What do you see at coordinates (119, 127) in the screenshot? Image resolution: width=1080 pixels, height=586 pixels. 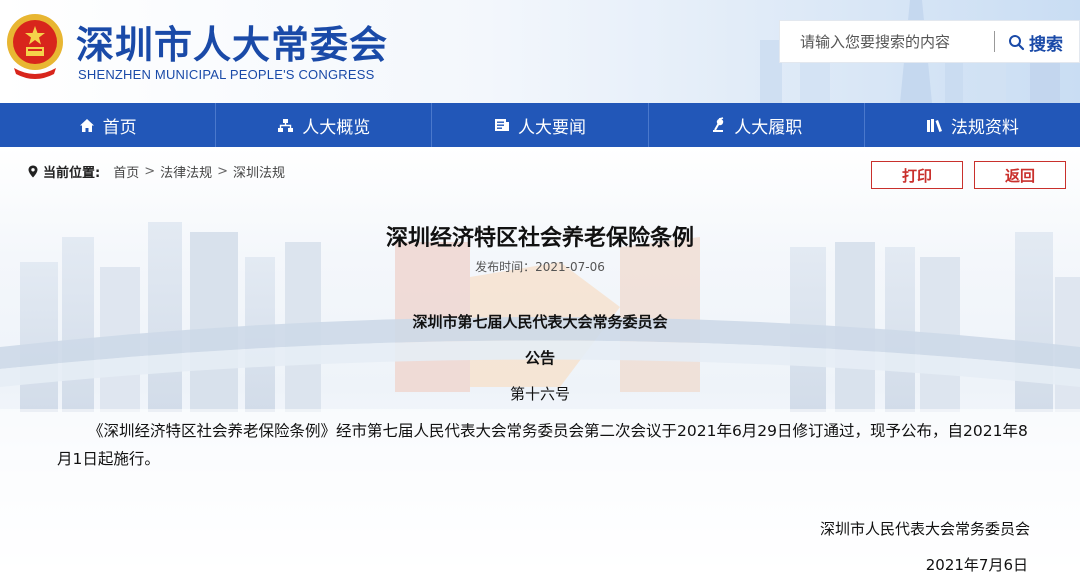 I see `nav-item-label: 首页` at bounding box center [119, 127].